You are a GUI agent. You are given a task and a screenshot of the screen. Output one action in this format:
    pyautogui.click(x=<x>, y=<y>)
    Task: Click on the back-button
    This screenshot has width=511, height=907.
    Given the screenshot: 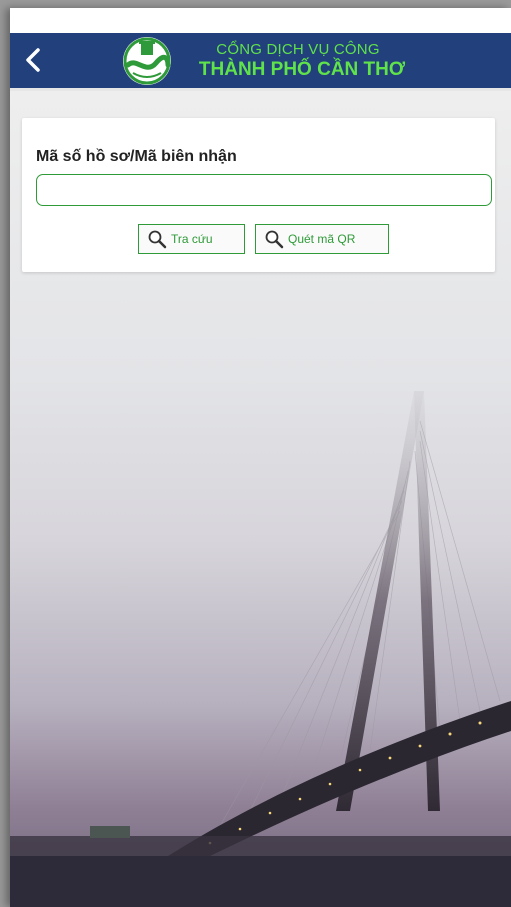 What is the action you would take?
    pyautogui.click(x=33, y=60)
    